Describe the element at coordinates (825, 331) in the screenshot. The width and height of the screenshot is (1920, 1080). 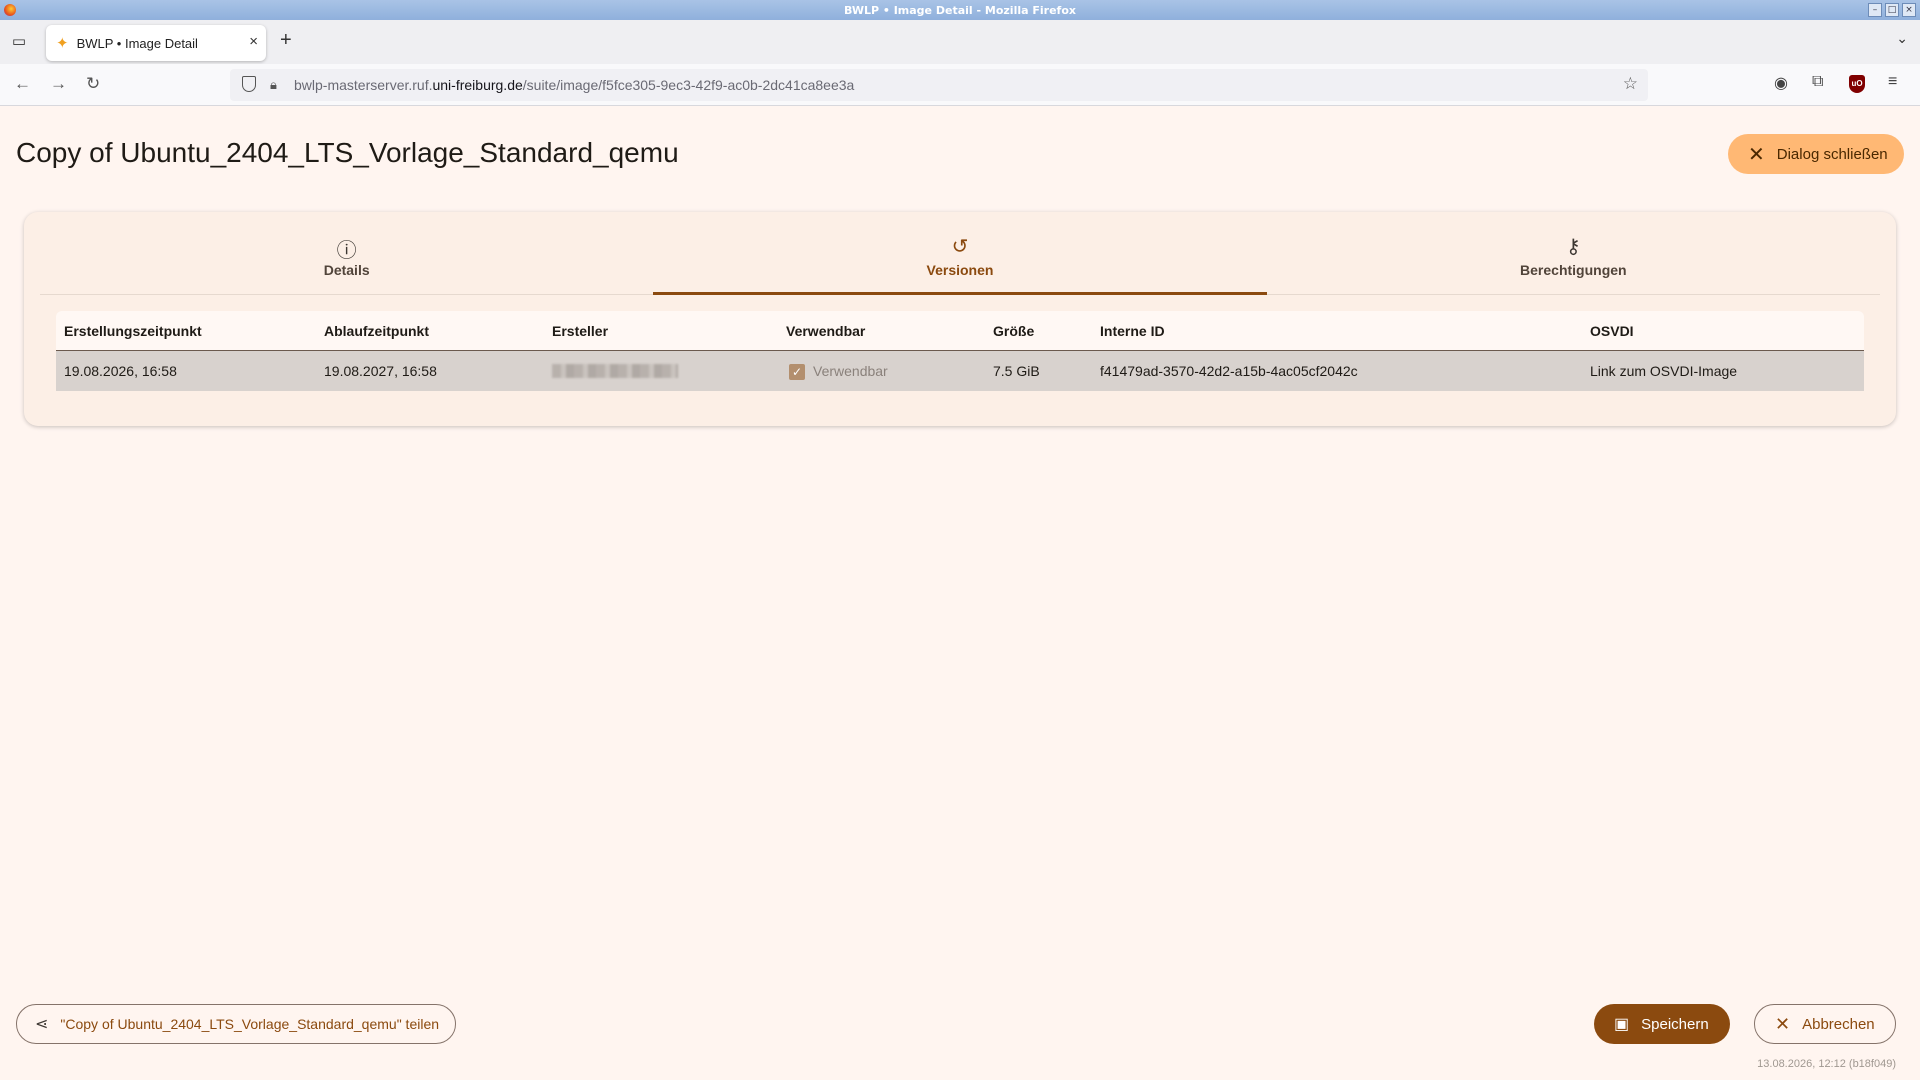
I see `column-header: Verwendbar` at that location.